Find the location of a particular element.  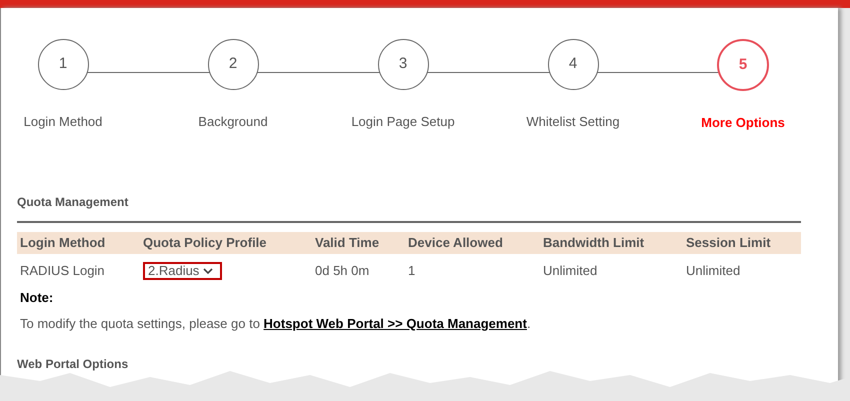

section-title: Quota Management is located at coordinates (73, 202).